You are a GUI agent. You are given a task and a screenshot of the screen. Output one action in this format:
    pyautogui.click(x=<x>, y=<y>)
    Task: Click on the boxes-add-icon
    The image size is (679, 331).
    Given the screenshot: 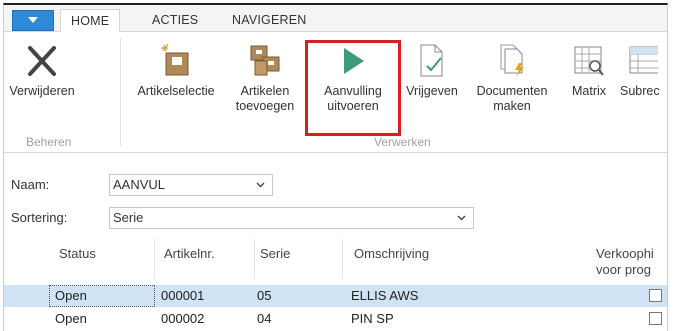 What is the action you would take?
    pyautogui.click(x=265, y=60)
    